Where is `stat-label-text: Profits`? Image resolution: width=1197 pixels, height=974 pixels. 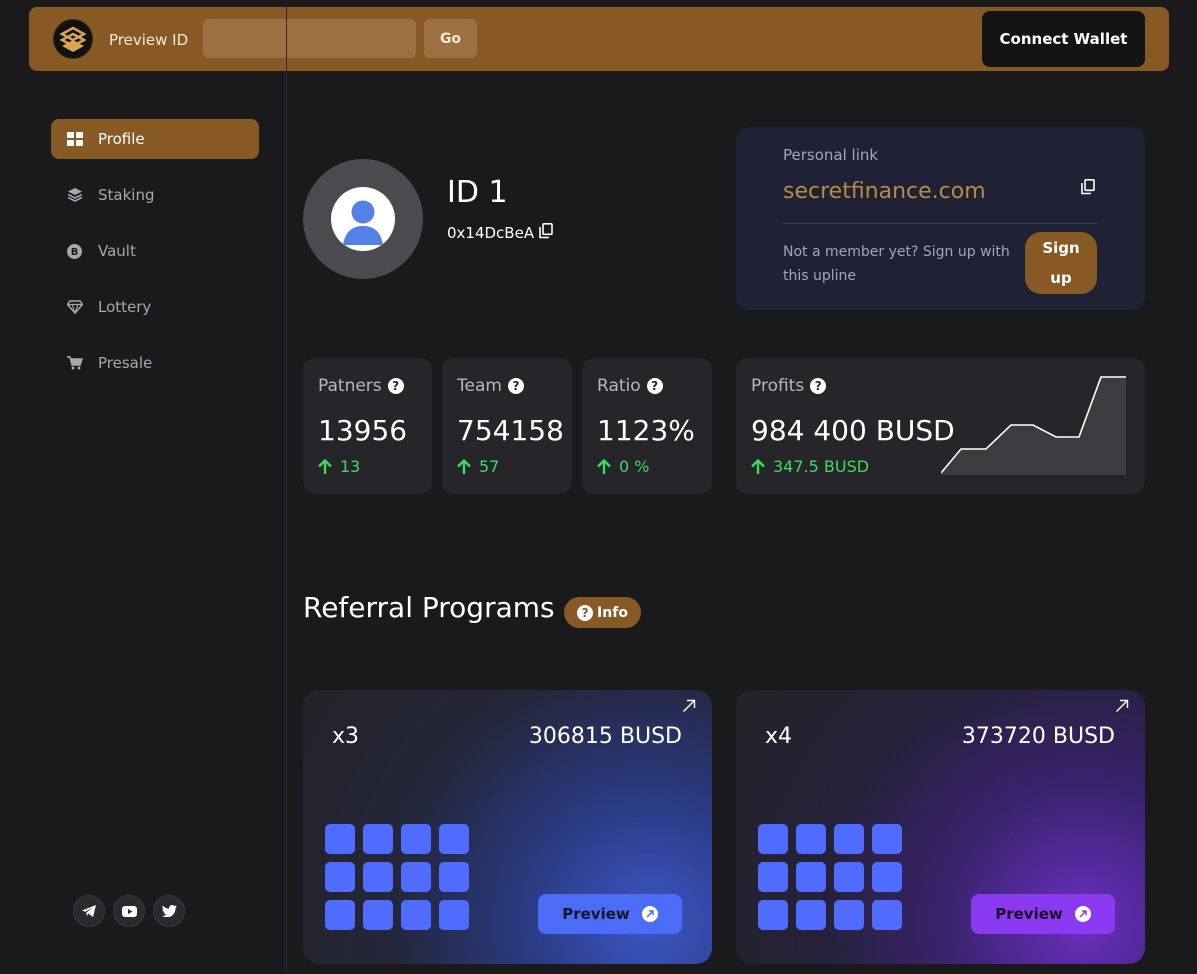
stat-label-text: Profits is located at coordinates (778, 386).